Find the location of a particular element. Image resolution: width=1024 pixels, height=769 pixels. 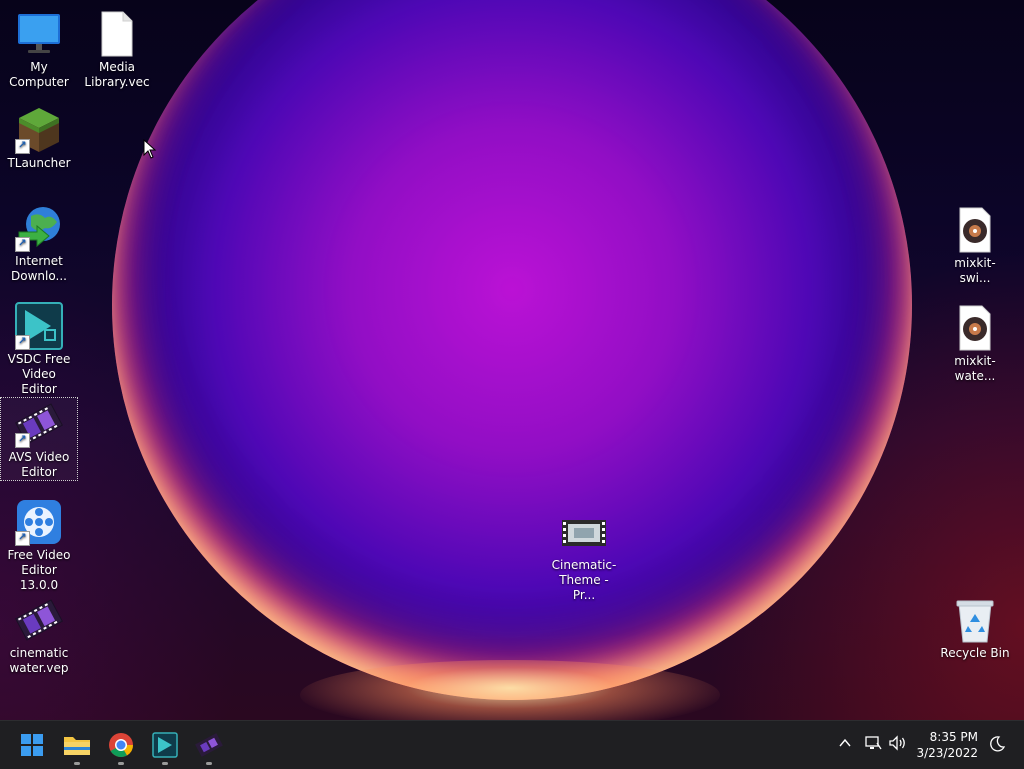

chrome-icon is located at coordinates (121, 745).